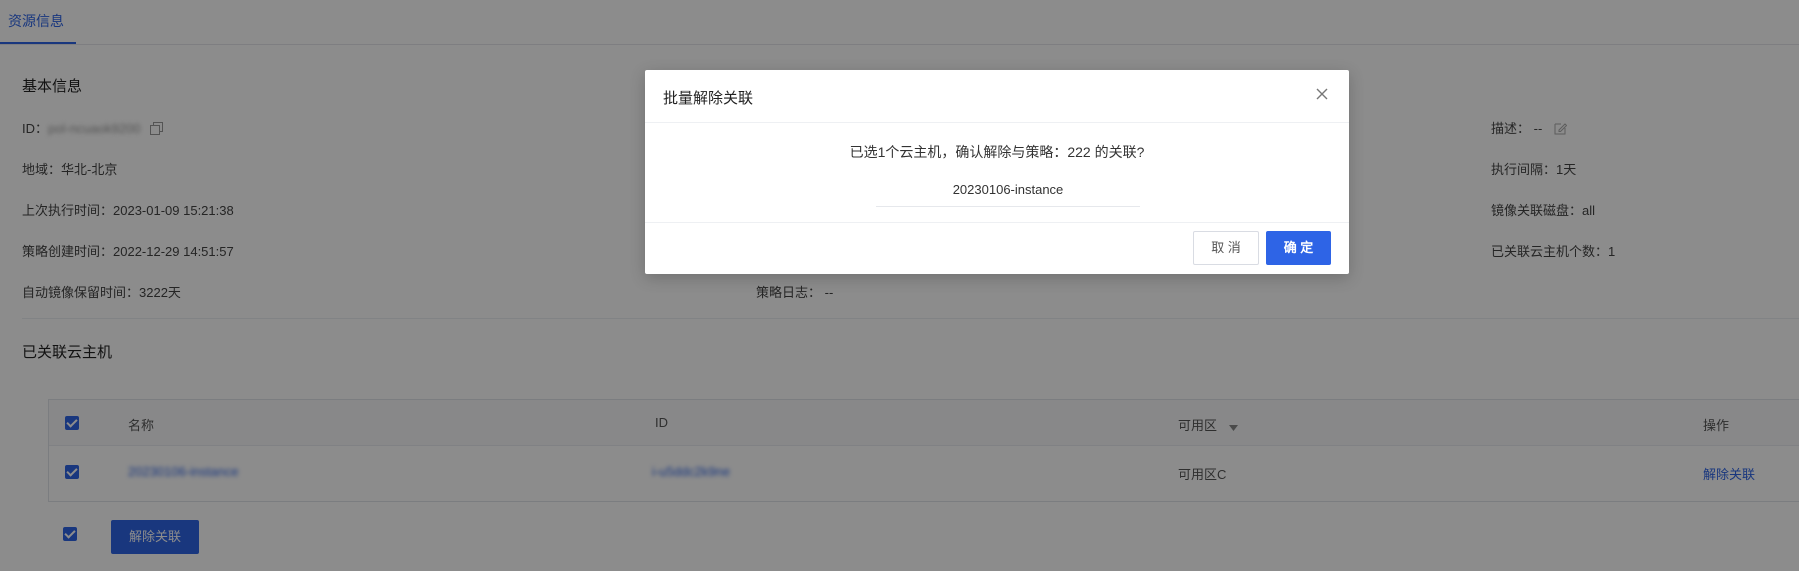  I want to click on cancel-button: 取 消, so click(1226, 248).